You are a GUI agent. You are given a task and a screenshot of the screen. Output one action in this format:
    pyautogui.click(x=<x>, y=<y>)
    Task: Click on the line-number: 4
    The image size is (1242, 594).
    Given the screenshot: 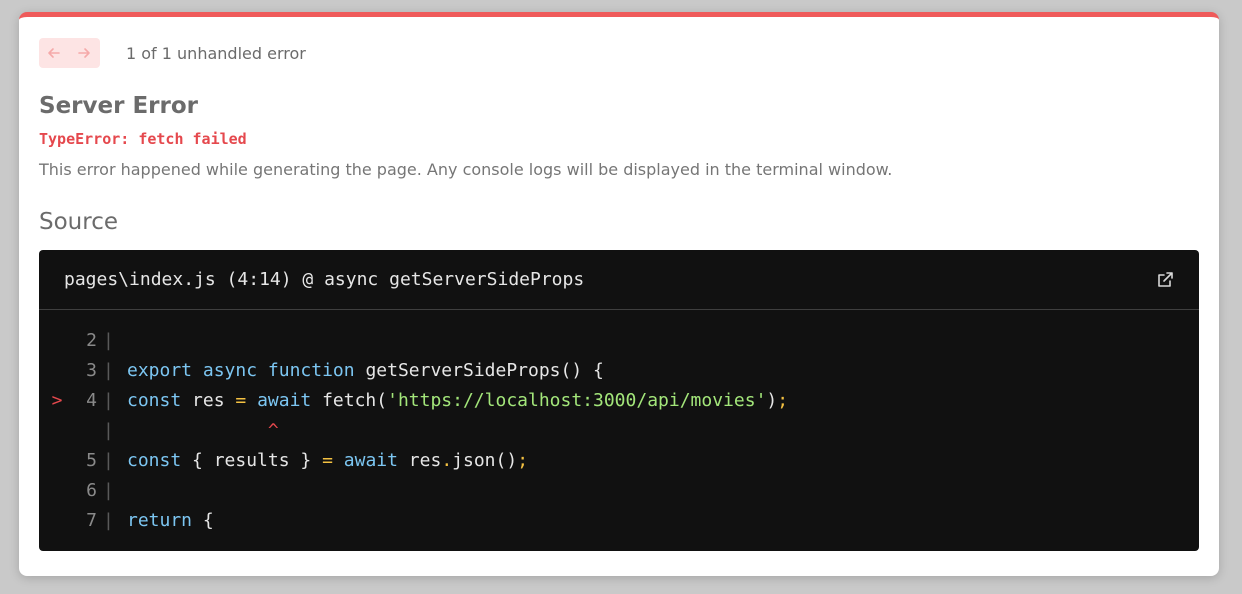 What is the action you would take?
    pyautogui.click(x=91, y=400)
    